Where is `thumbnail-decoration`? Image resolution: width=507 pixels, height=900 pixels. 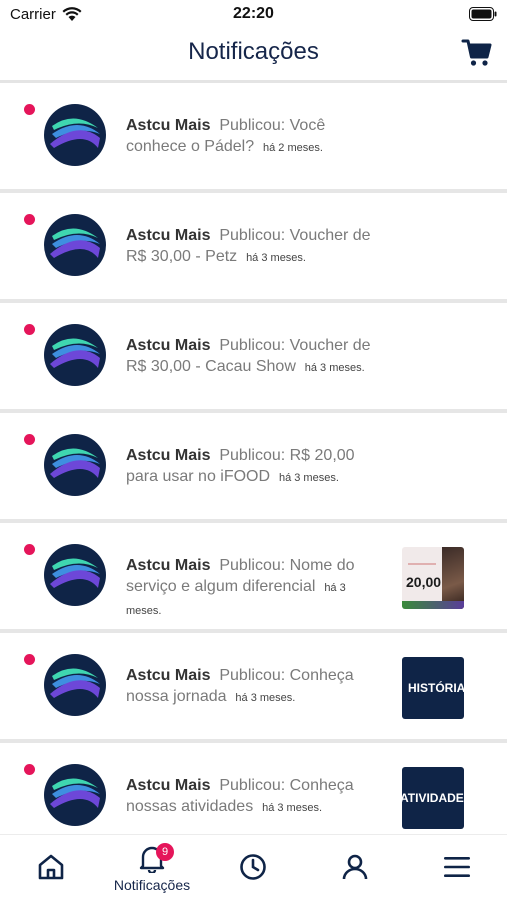
thumbnail-decoration is located at coordinates (422, 564).